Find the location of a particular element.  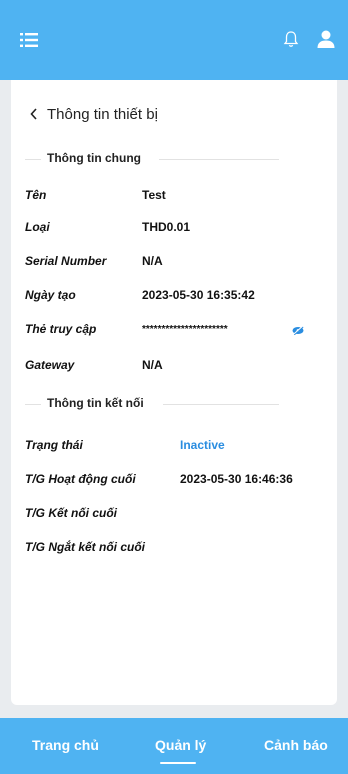

back-header: Thông tin thiết bị is located at coordinates (93, 114).